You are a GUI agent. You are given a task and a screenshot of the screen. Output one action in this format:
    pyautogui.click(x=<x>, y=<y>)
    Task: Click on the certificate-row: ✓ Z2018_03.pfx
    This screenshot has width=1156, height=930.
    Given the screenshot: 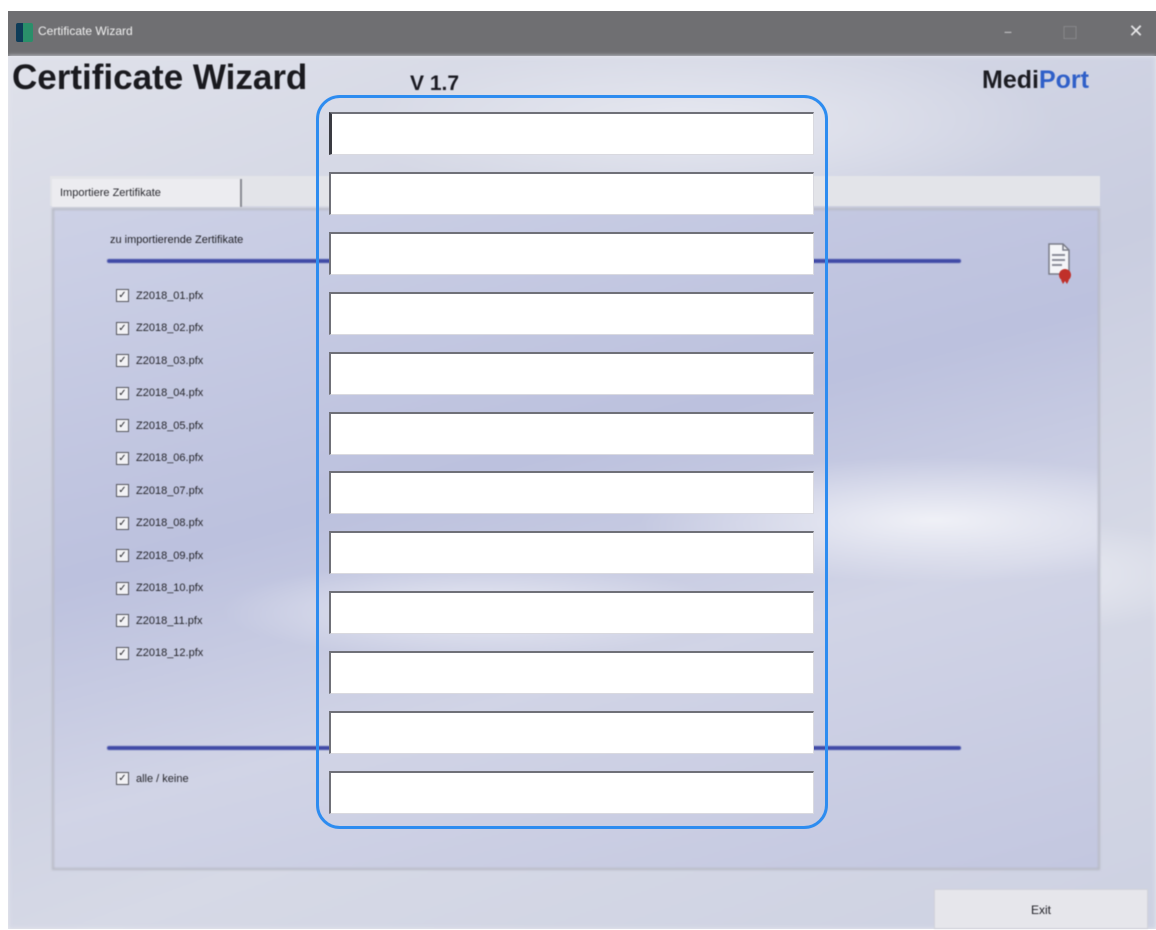 What is the action you would take?
    pyautogui.click(x=159, y=360)
    